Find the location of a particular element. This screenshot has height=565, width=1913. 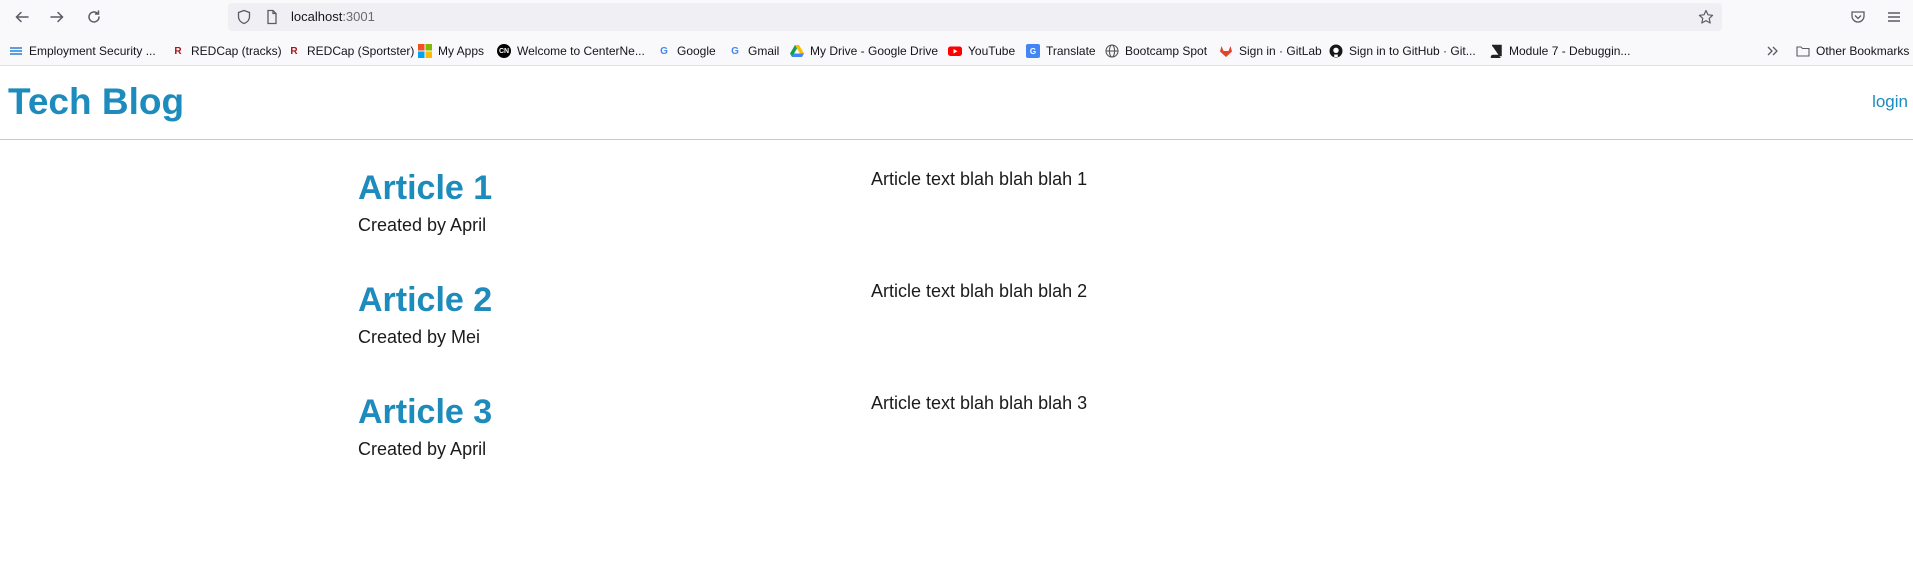

url-port: :3001 is located at coordinates (358, 16).